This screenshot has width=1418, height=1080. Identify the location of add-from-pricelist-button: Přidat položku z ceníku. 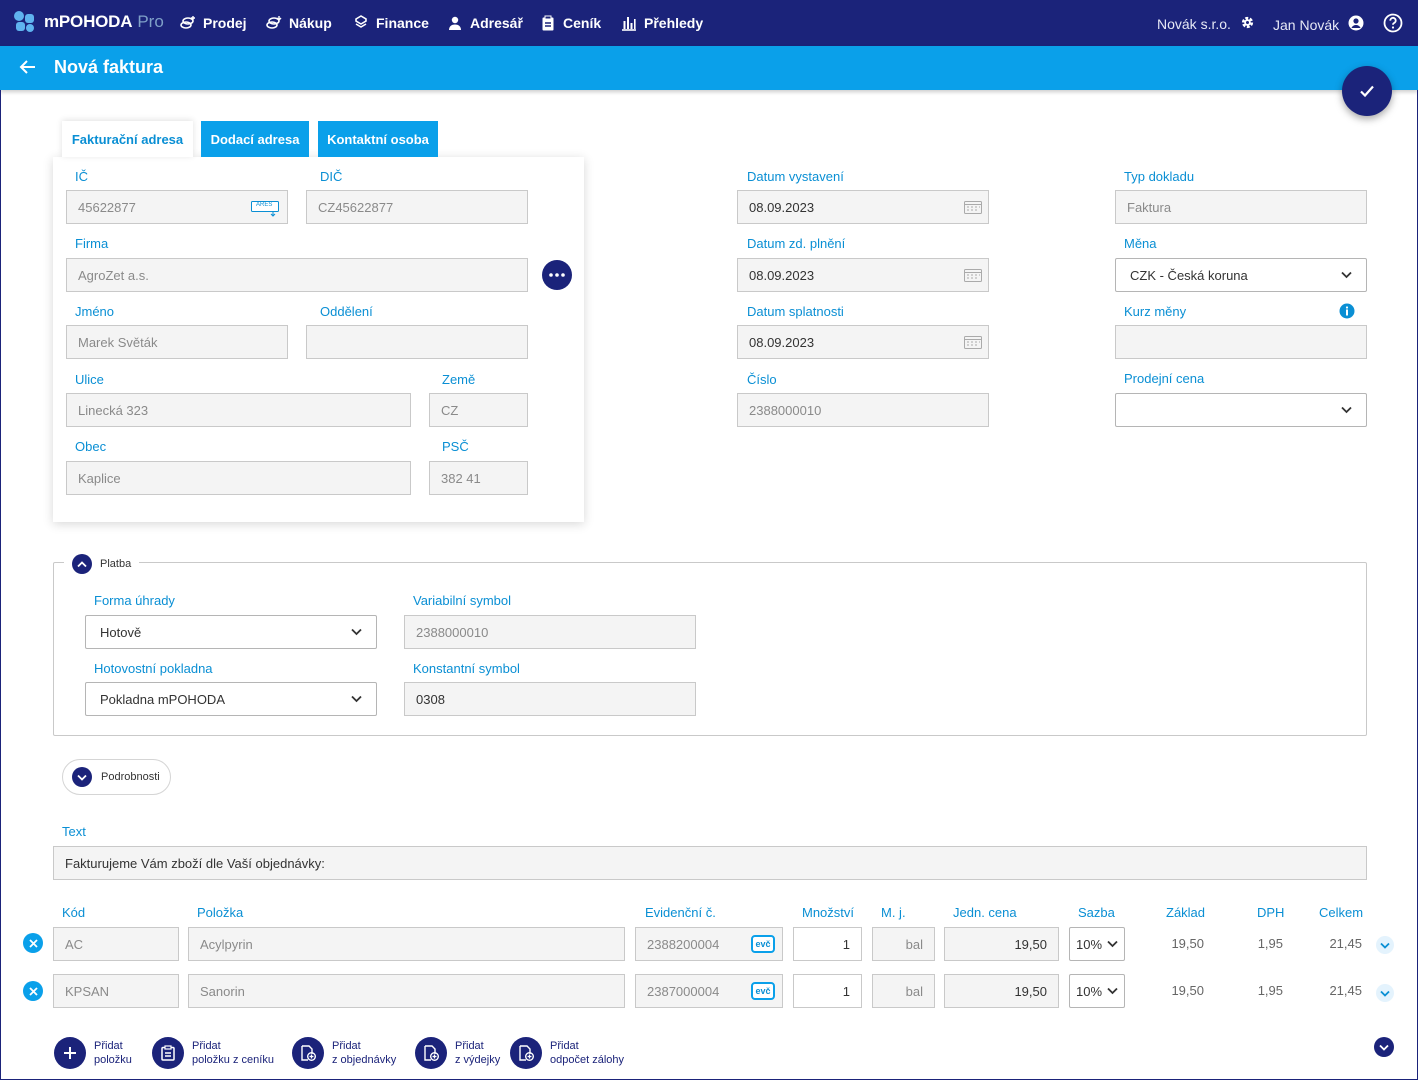
(213, 1053).